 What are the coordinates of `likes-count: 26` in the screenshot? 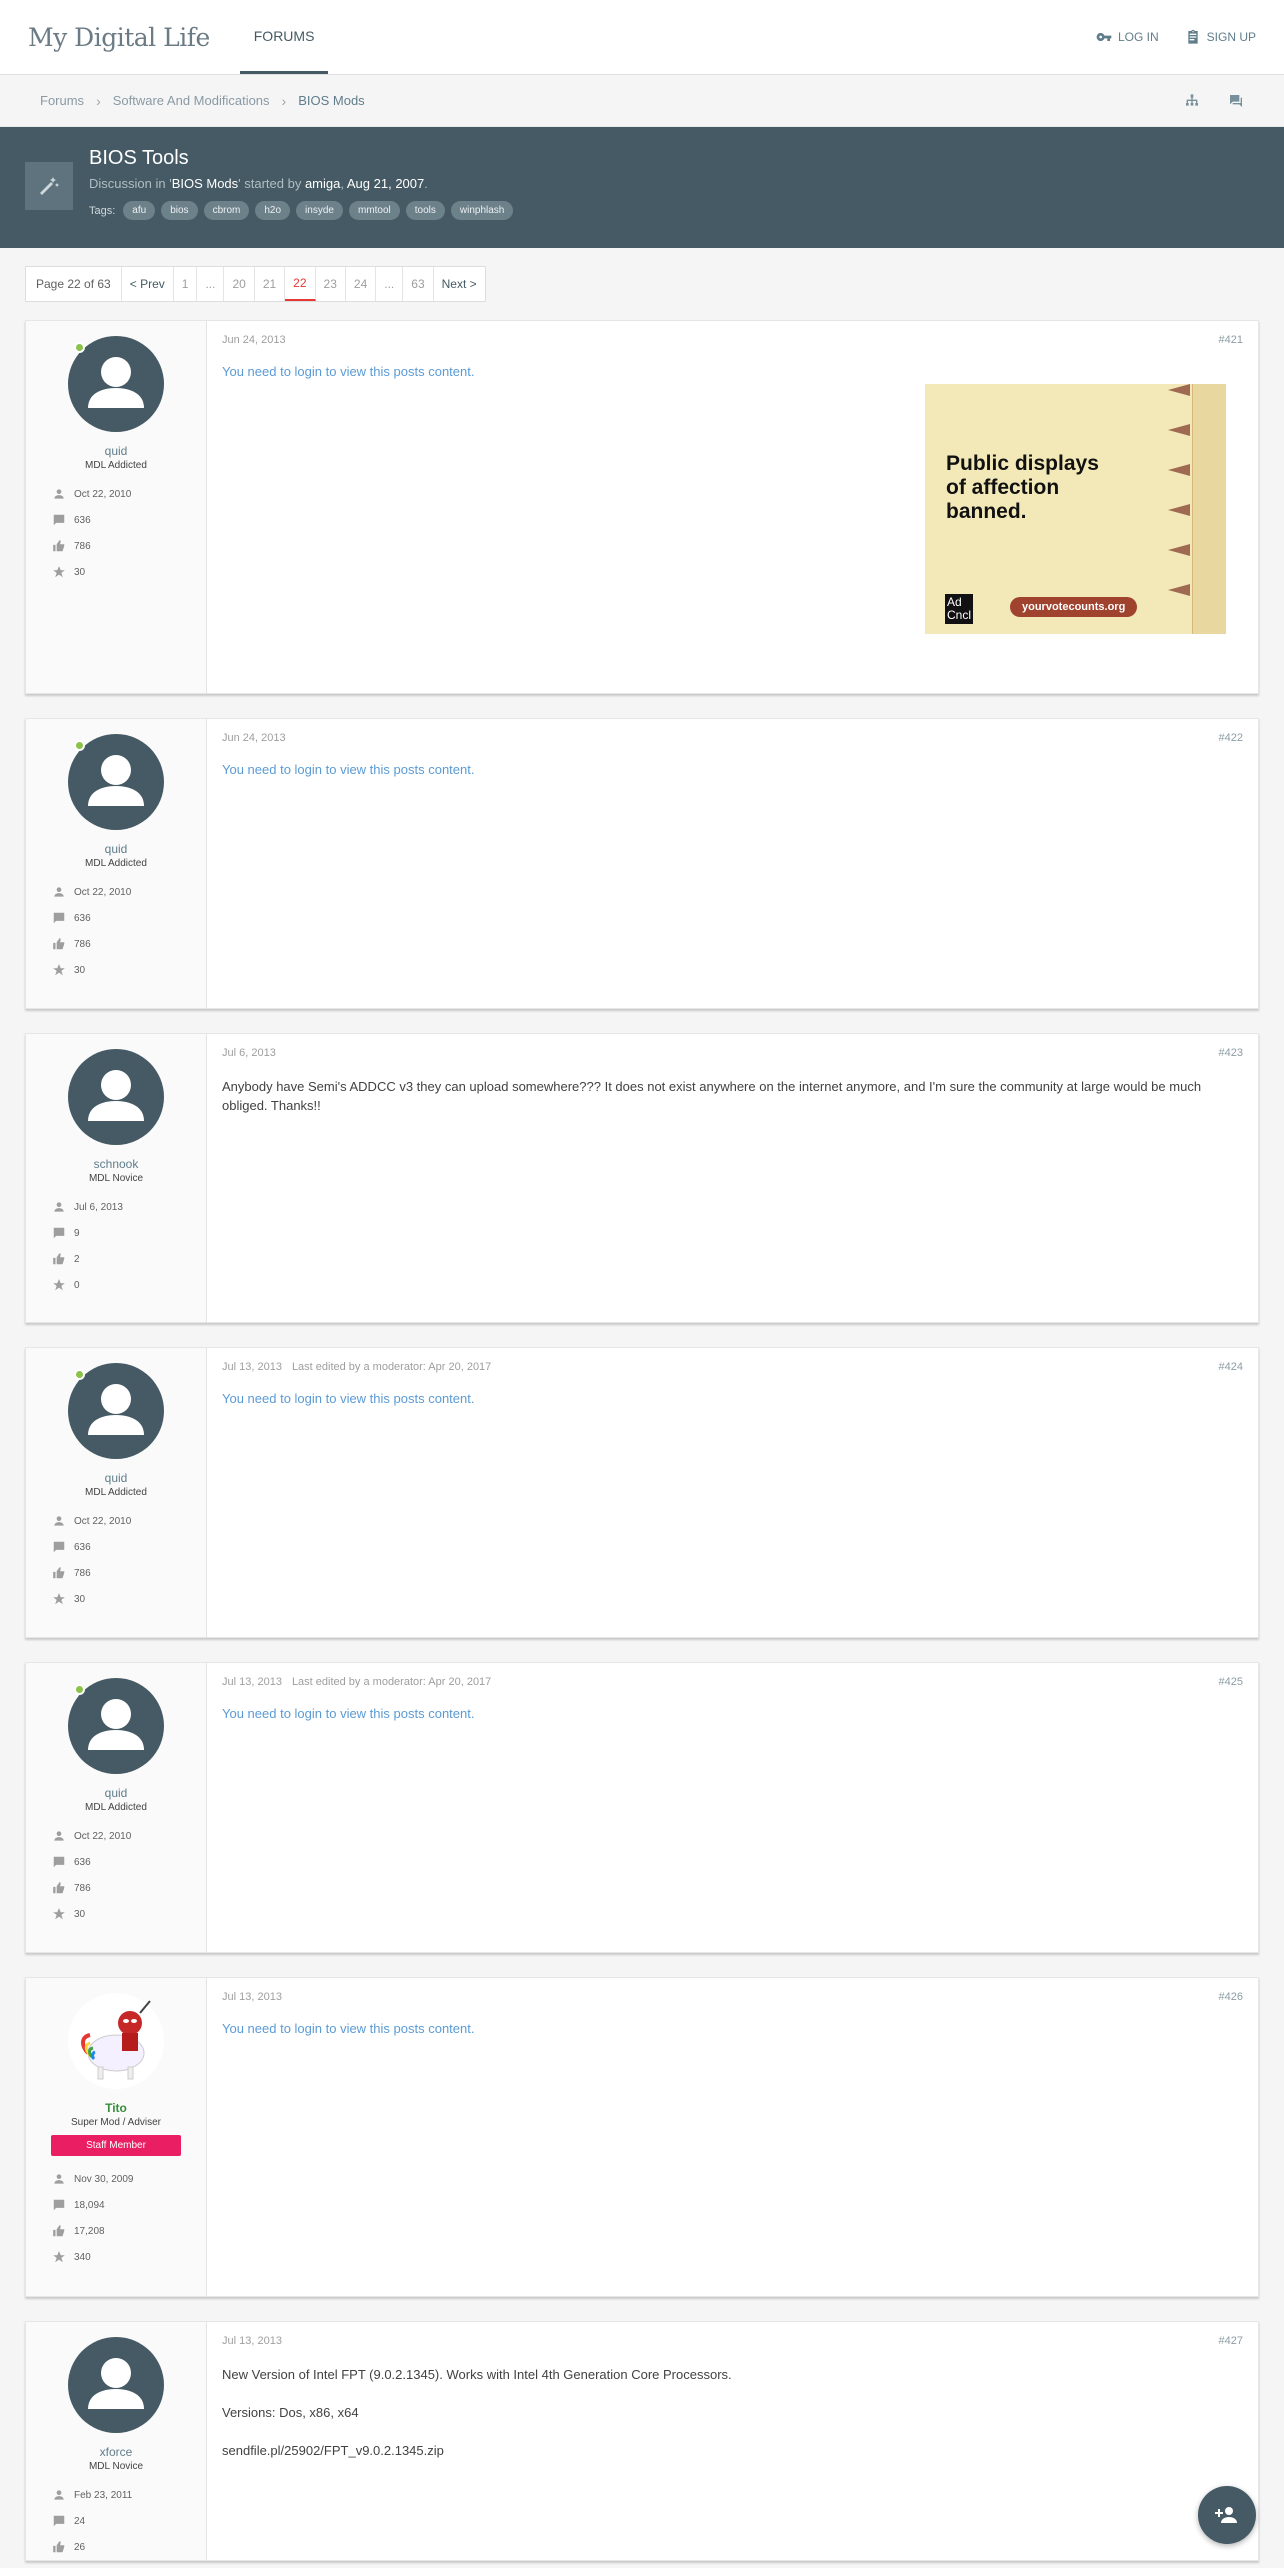 It's located at (80, 2547).